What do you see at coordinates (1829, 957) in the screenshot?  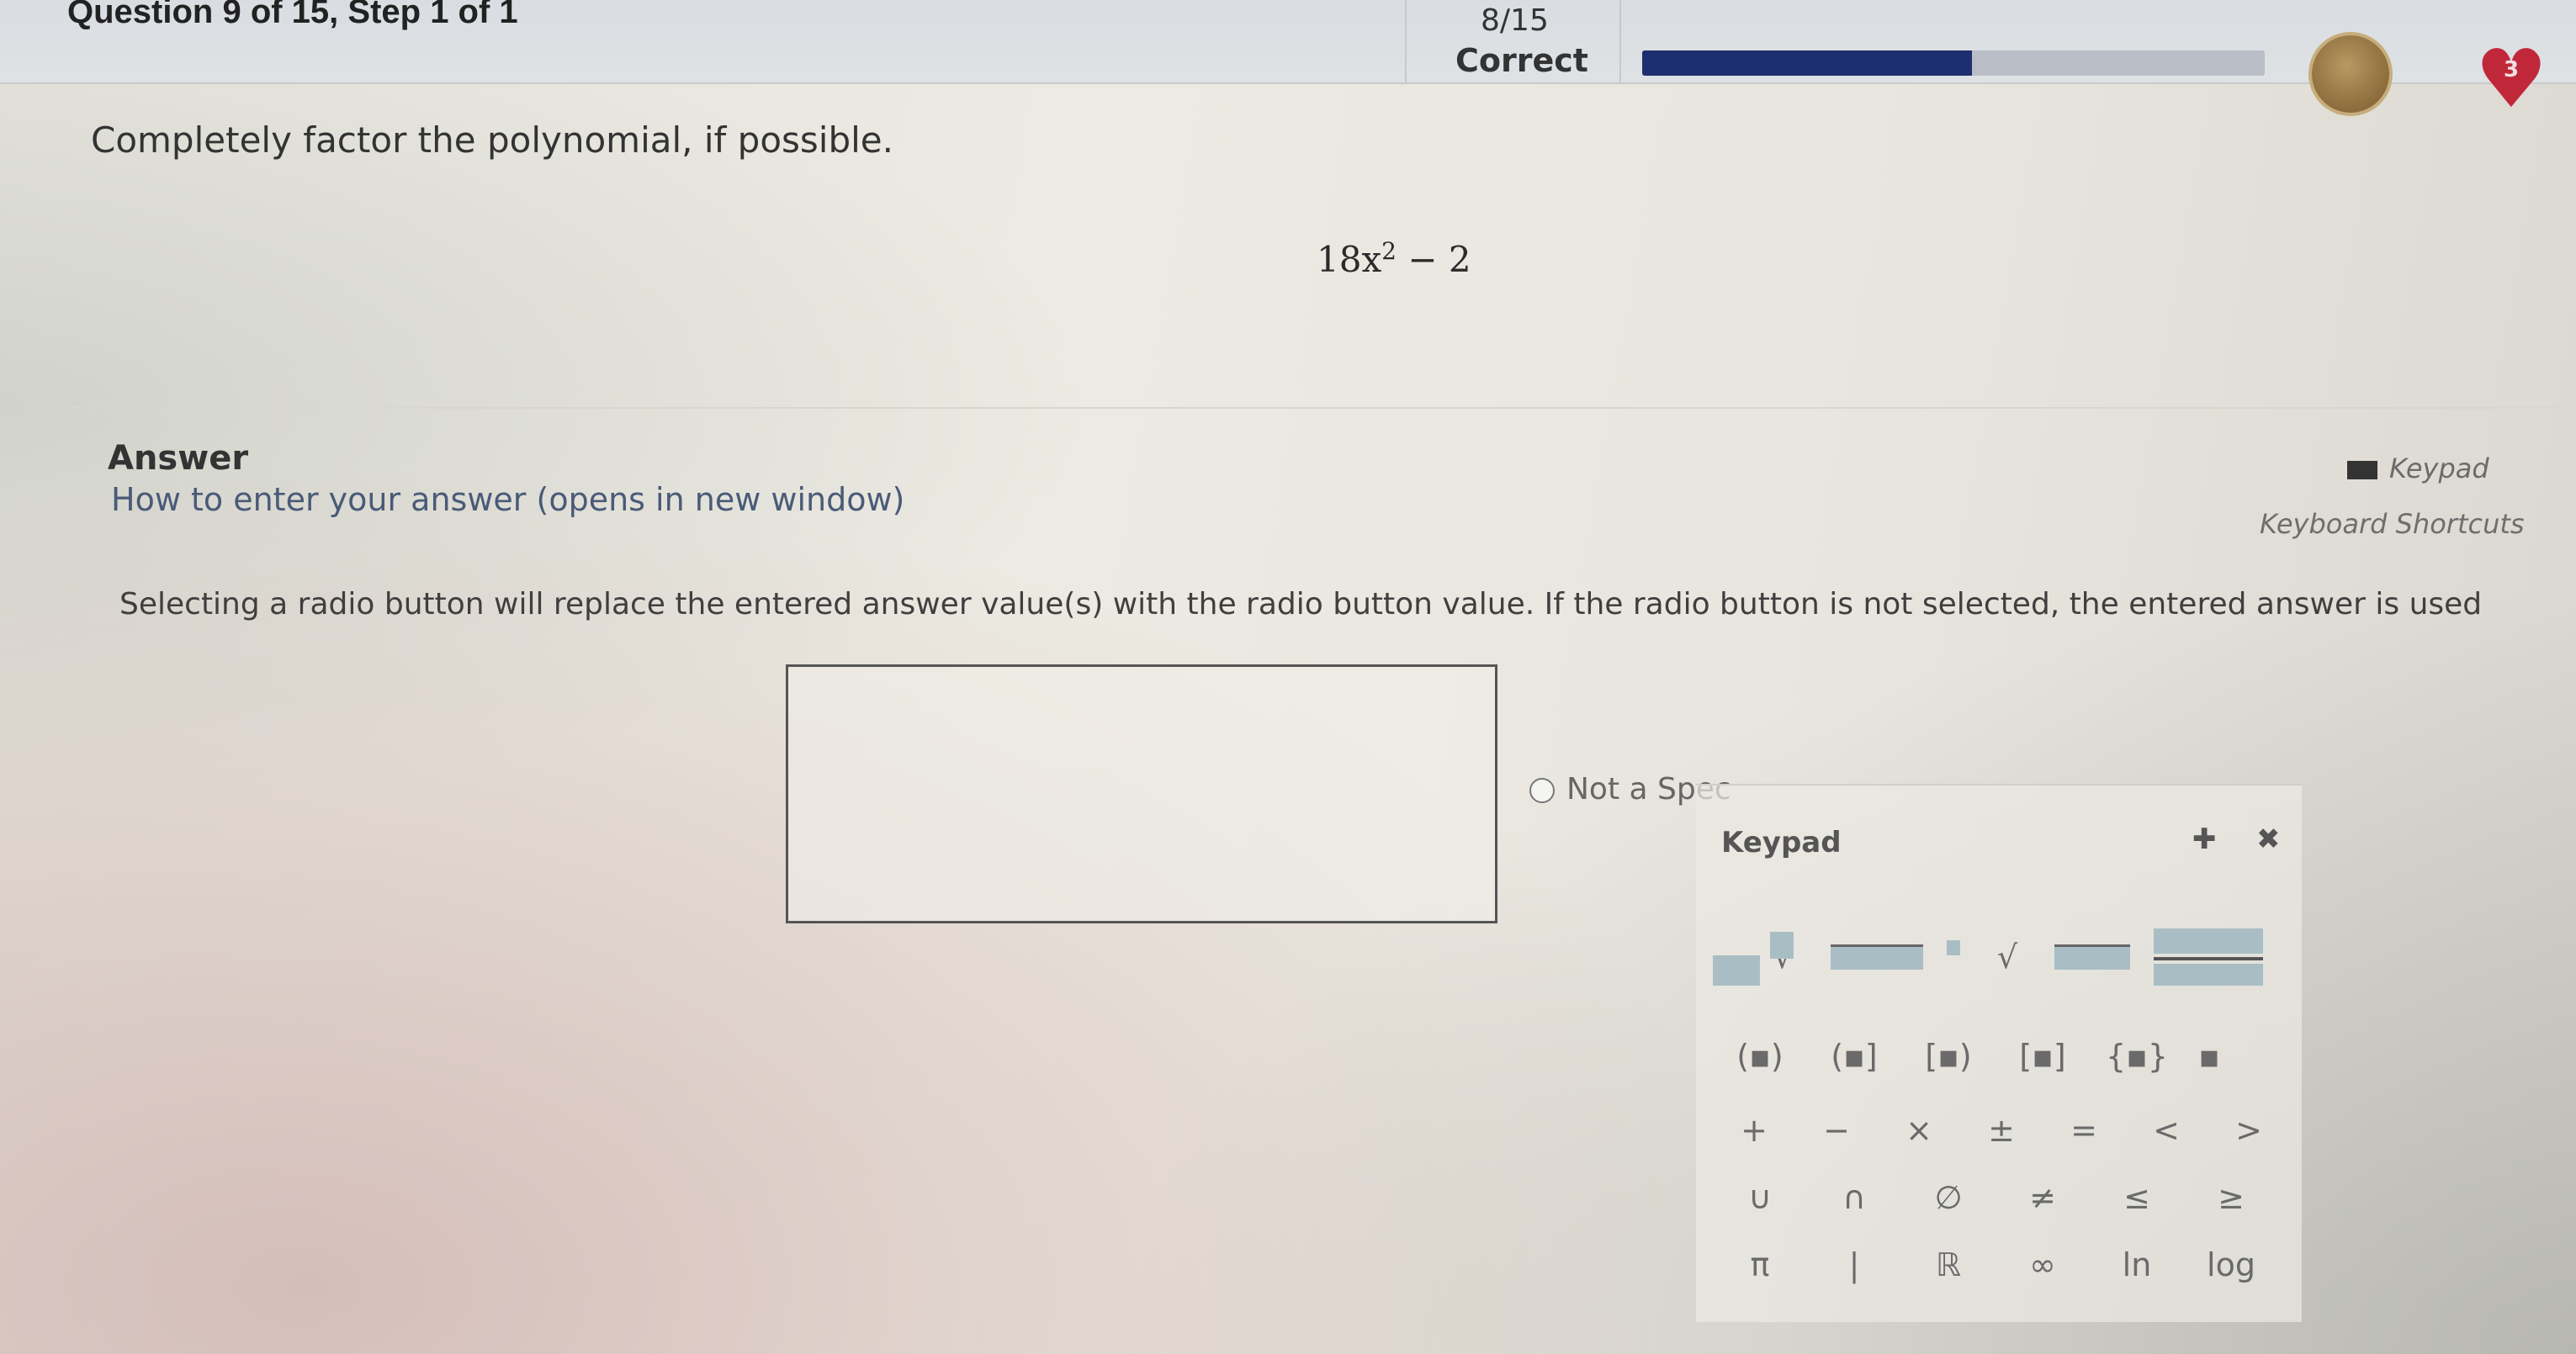 I see `square-root-button: √` at bounding box center [1829, 957].